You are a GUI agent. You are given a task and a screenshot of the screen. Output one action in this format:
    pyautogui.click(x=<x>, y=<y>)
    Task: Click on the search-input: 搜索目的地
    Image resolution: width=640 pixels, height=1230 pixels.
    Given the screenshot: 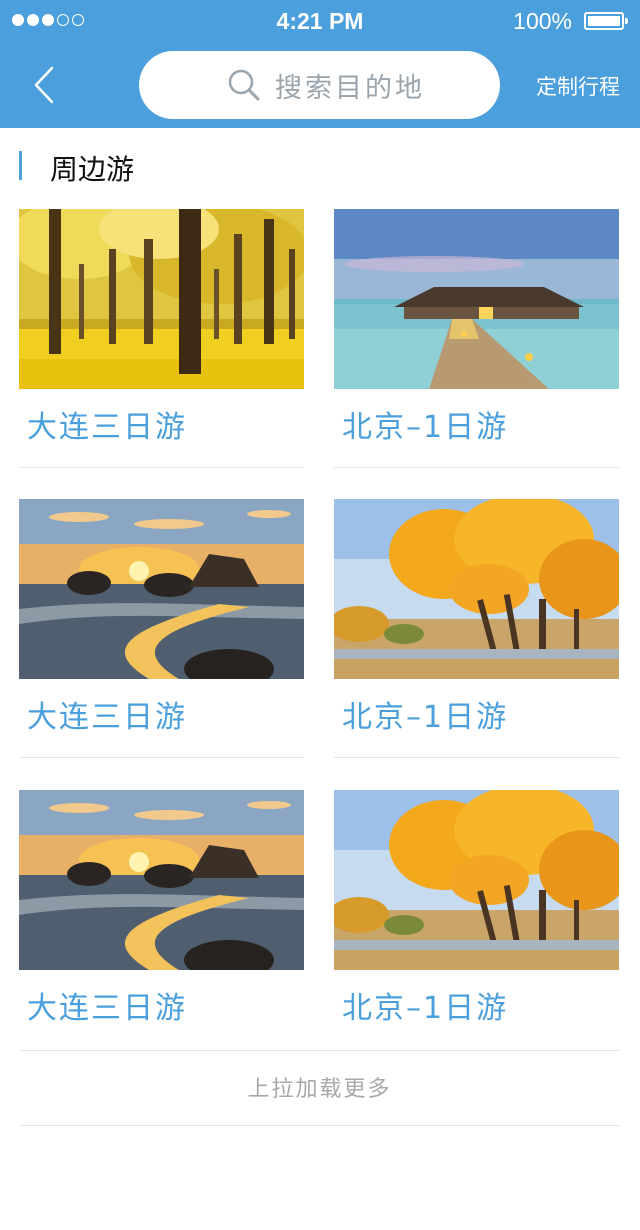 What is the action you would take?
    pyautogui.click(x=319, y=85)
    